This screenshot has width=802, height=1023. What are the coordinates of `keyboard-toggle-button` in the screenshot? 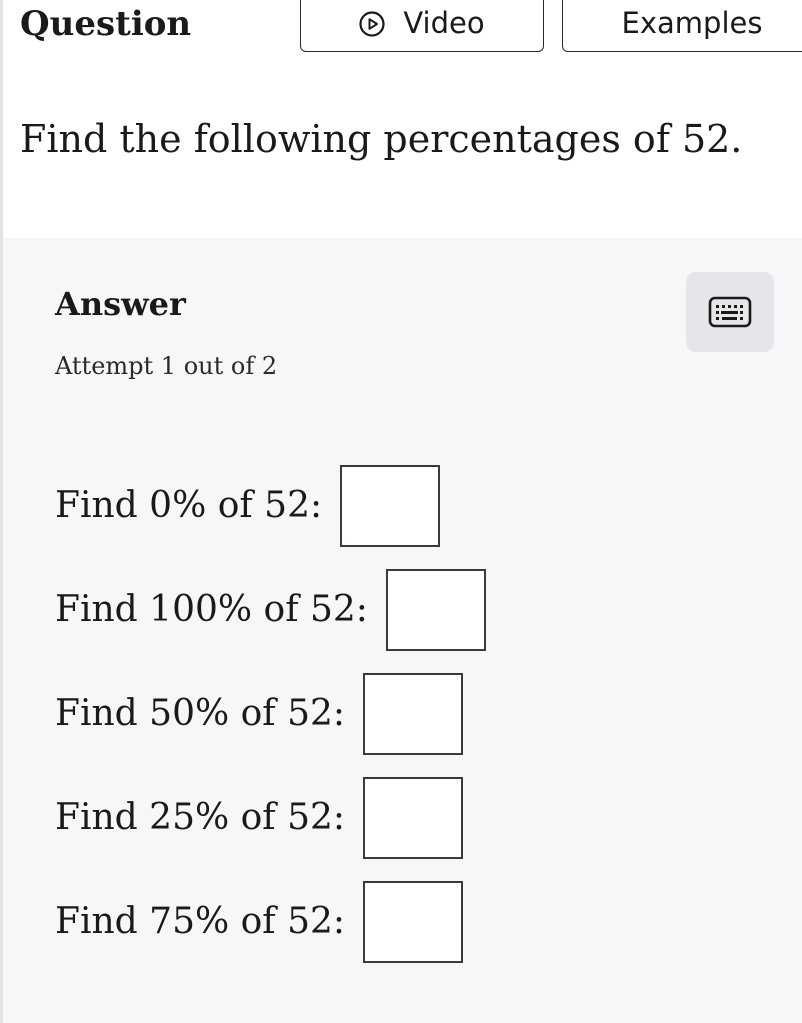 It's located at (730, 312).